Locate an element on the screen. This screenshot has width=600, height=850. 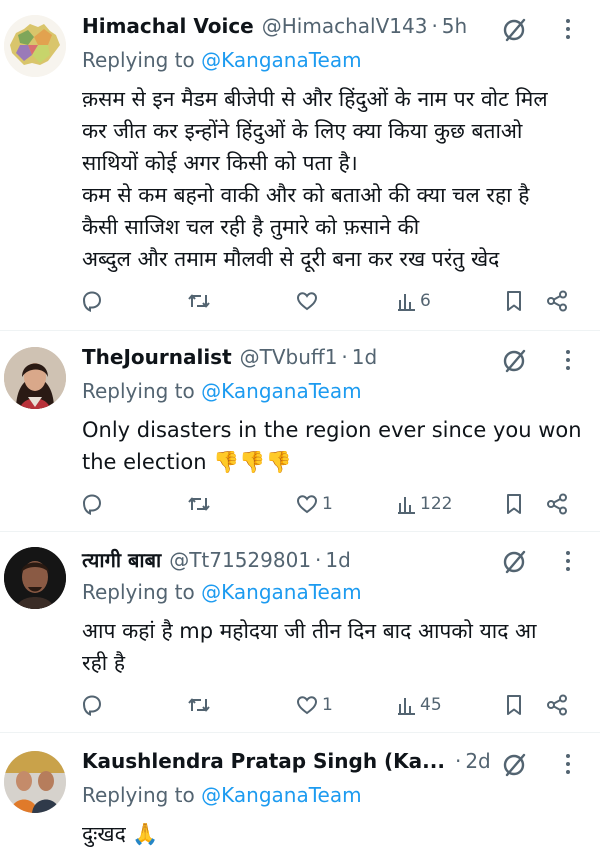
views-button: 45 is located at coordinates (419, 705).